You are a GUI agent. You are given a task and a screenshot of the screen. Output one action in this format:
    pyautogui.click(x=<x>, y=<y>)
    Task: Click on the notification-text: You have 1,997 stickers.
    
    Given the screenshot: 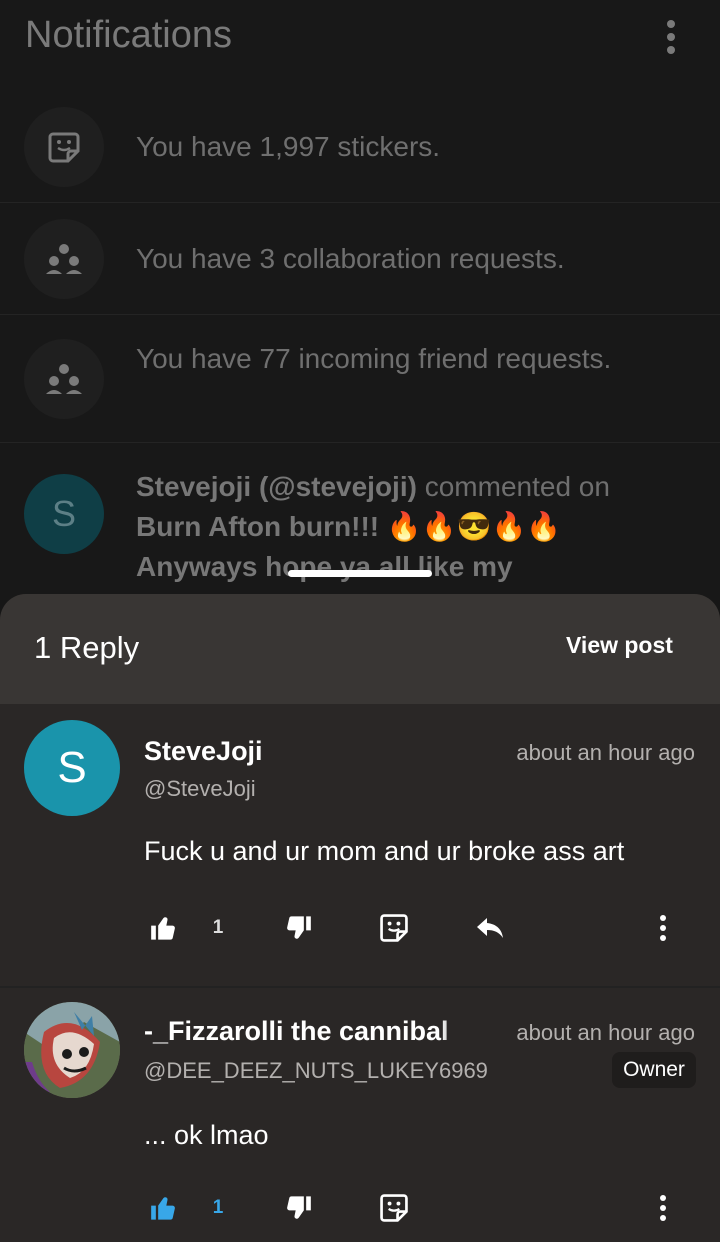 What is the action you would take?
    pyautogui.click(x=288, y=146)
    